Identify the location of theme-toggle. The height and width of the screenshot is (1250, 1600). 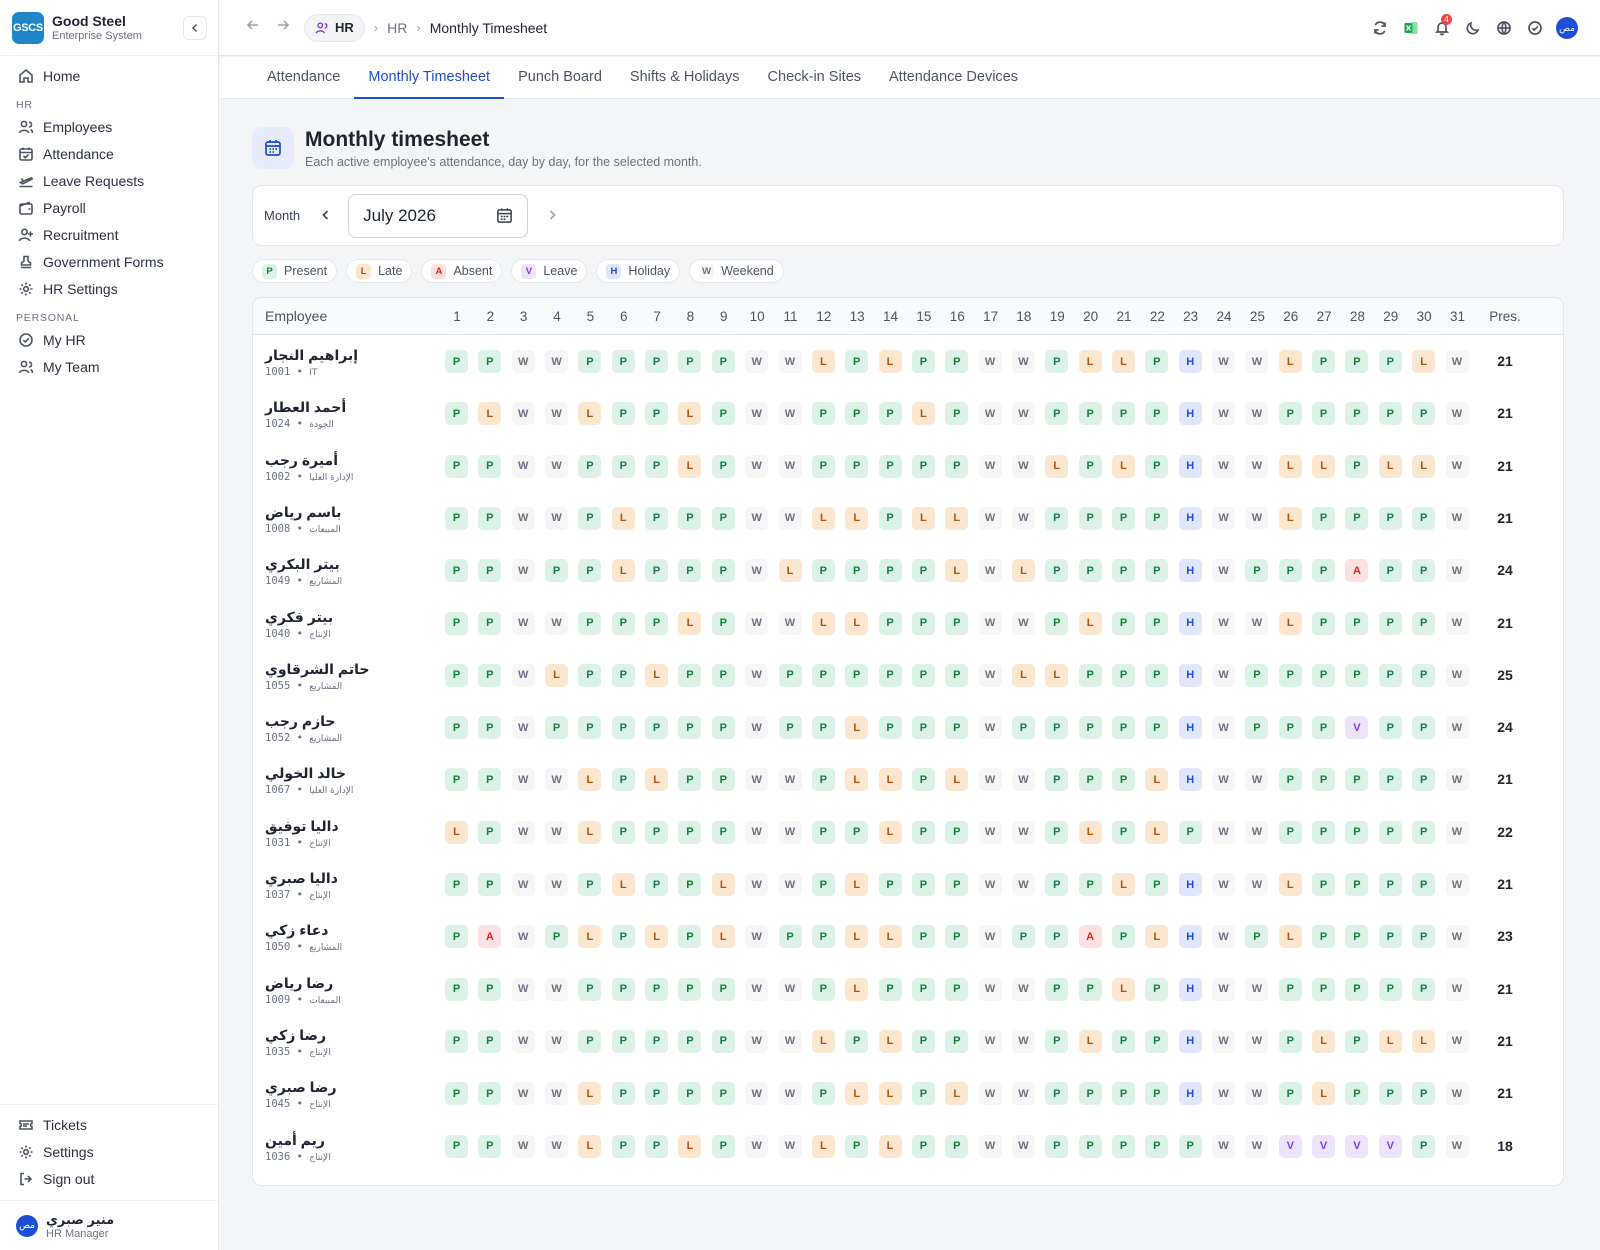
(1472, 28).